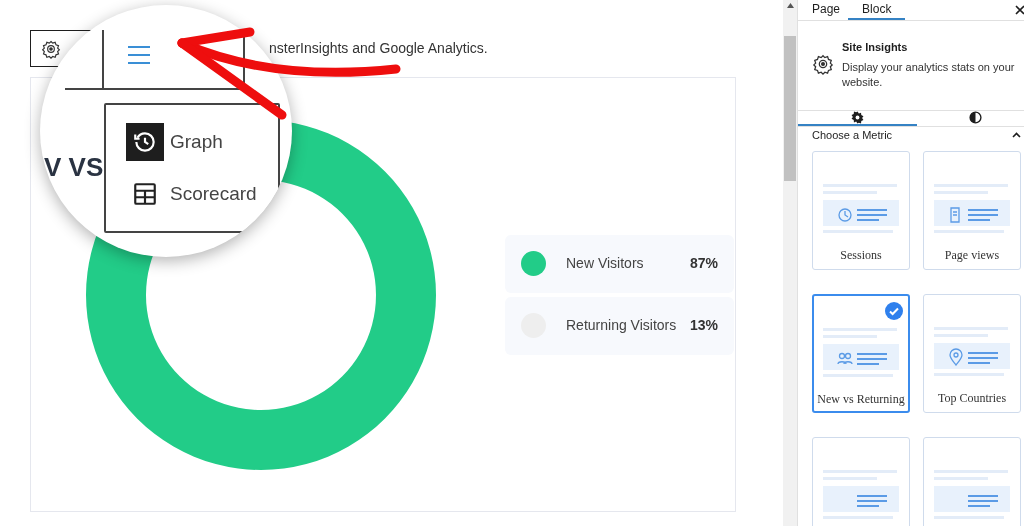 The image size is (1024, 526). Describe the element at coordinates (1019, 10) in the screenshot. I see `close-icon` at that location.